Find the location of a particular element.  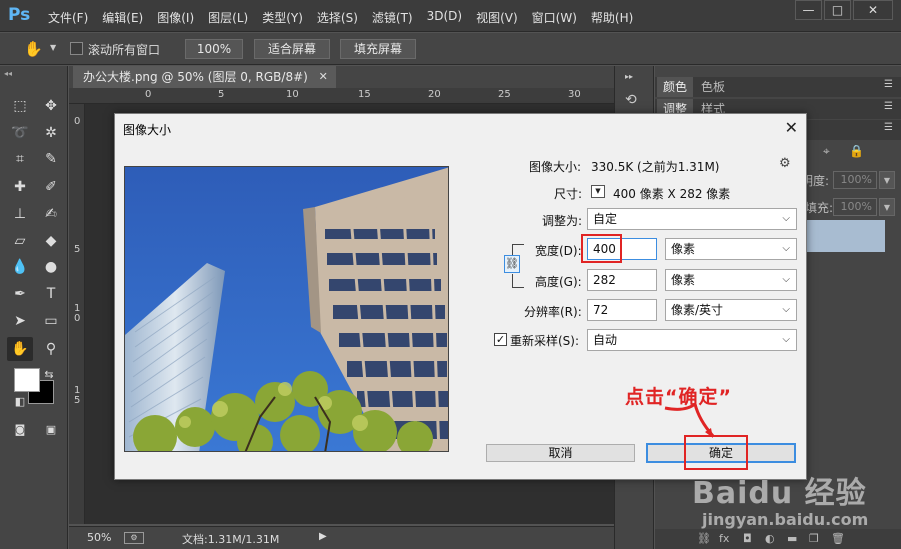

dodge-tool-icon: ● is located at coordinates (51, 267).